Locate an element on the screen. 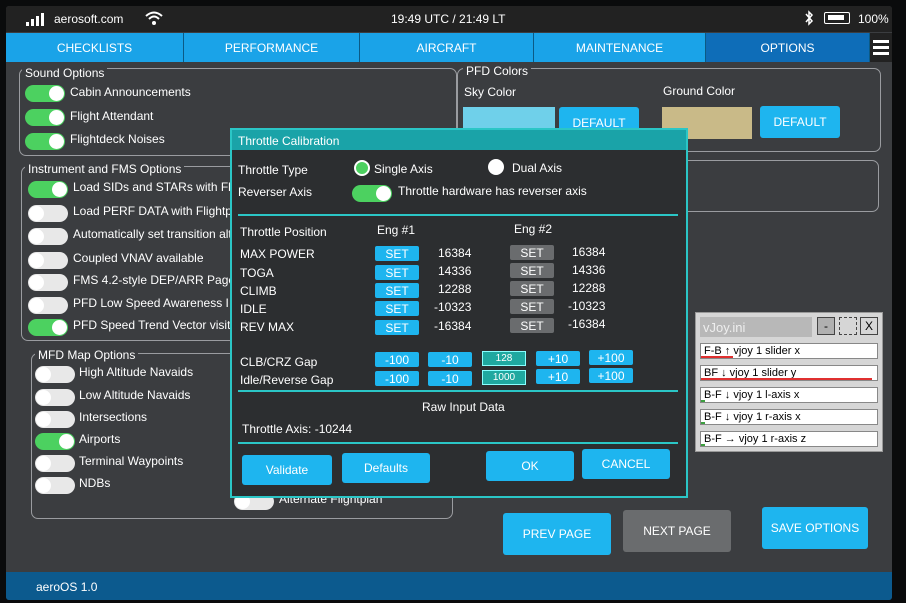 This screenshot has width=906, height=603. toggle-low-alt-navaids is located at coordinates (55, 397).